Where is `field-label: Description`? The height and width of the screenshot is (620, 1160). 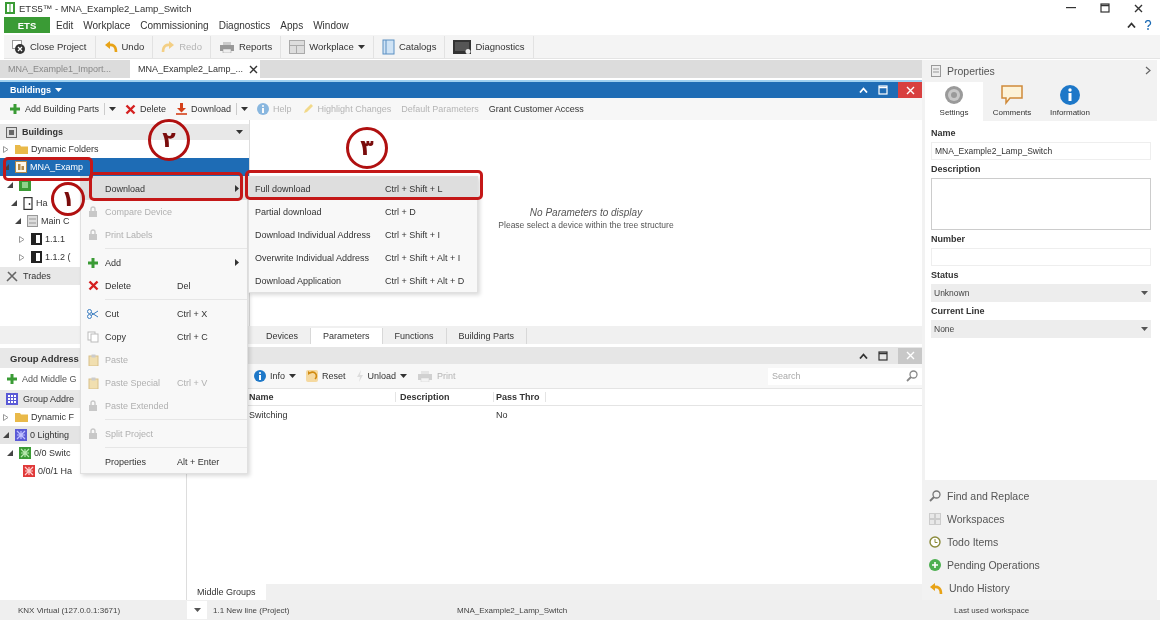 field-label: Description is located at coordinates (956, 169).